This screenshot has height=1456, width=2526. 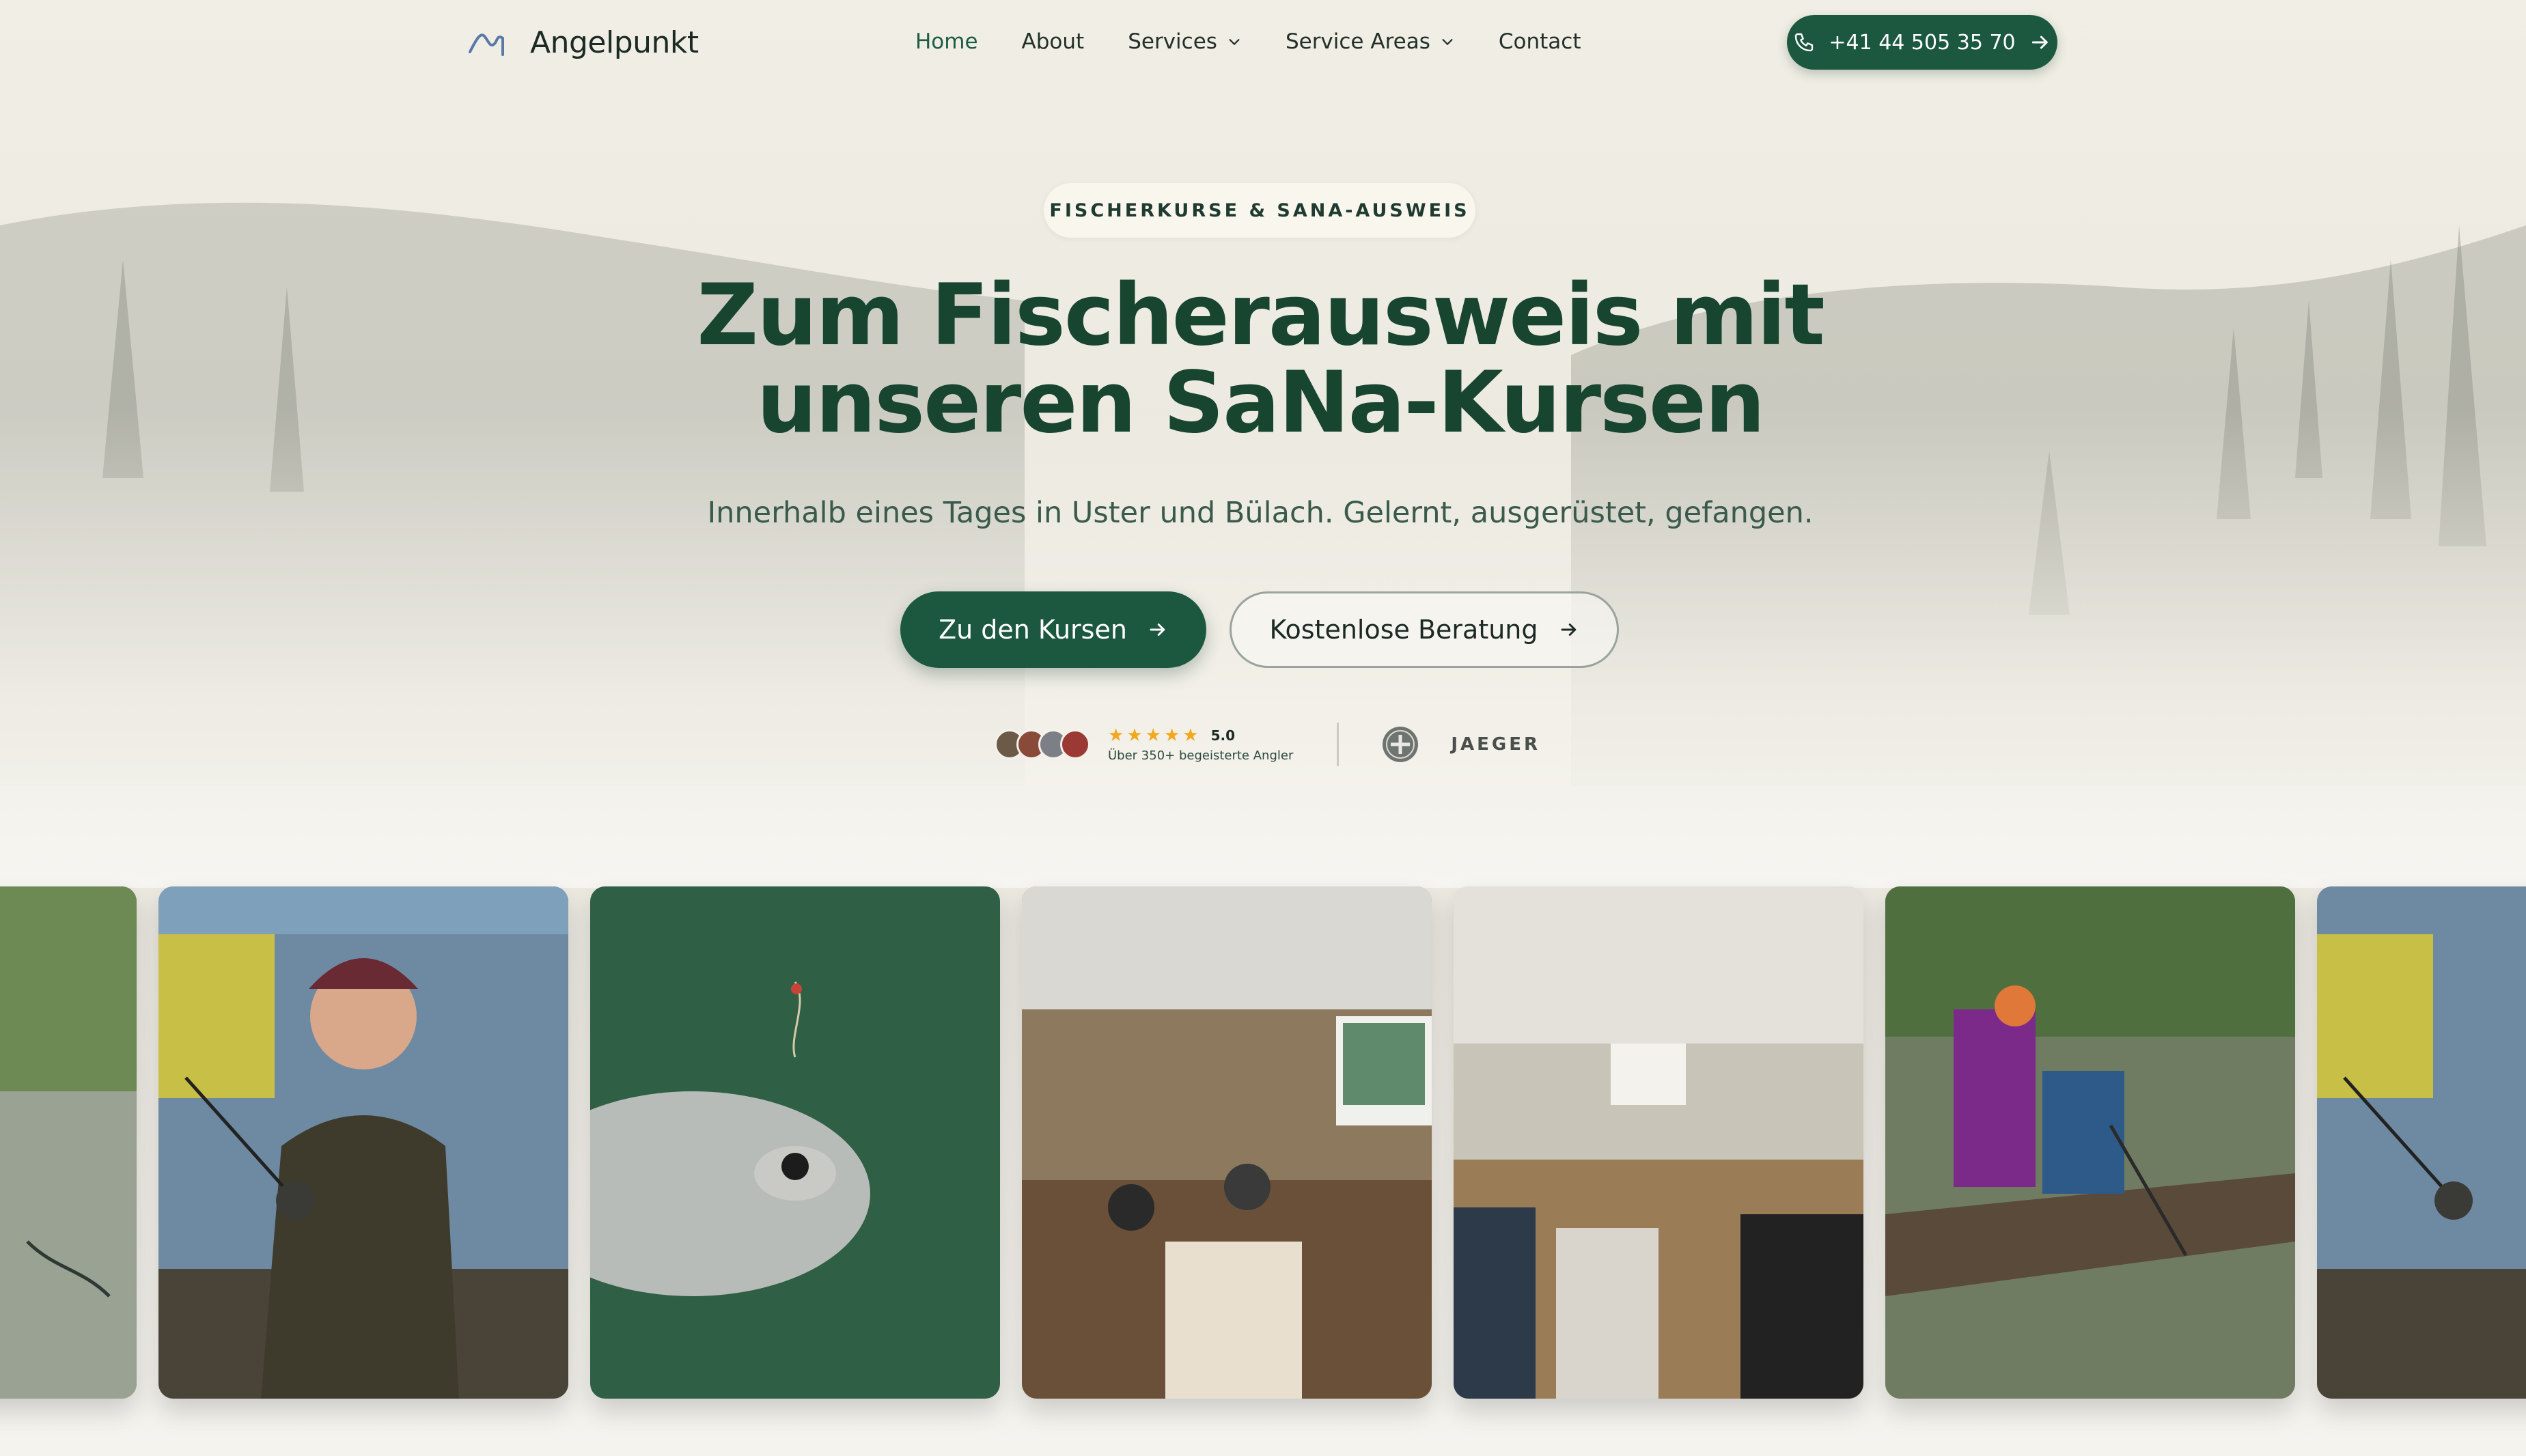 What do you see at coordinates (1075, 744) in the screenshot?
I see `avatar` at bounding box center [1075, 744].